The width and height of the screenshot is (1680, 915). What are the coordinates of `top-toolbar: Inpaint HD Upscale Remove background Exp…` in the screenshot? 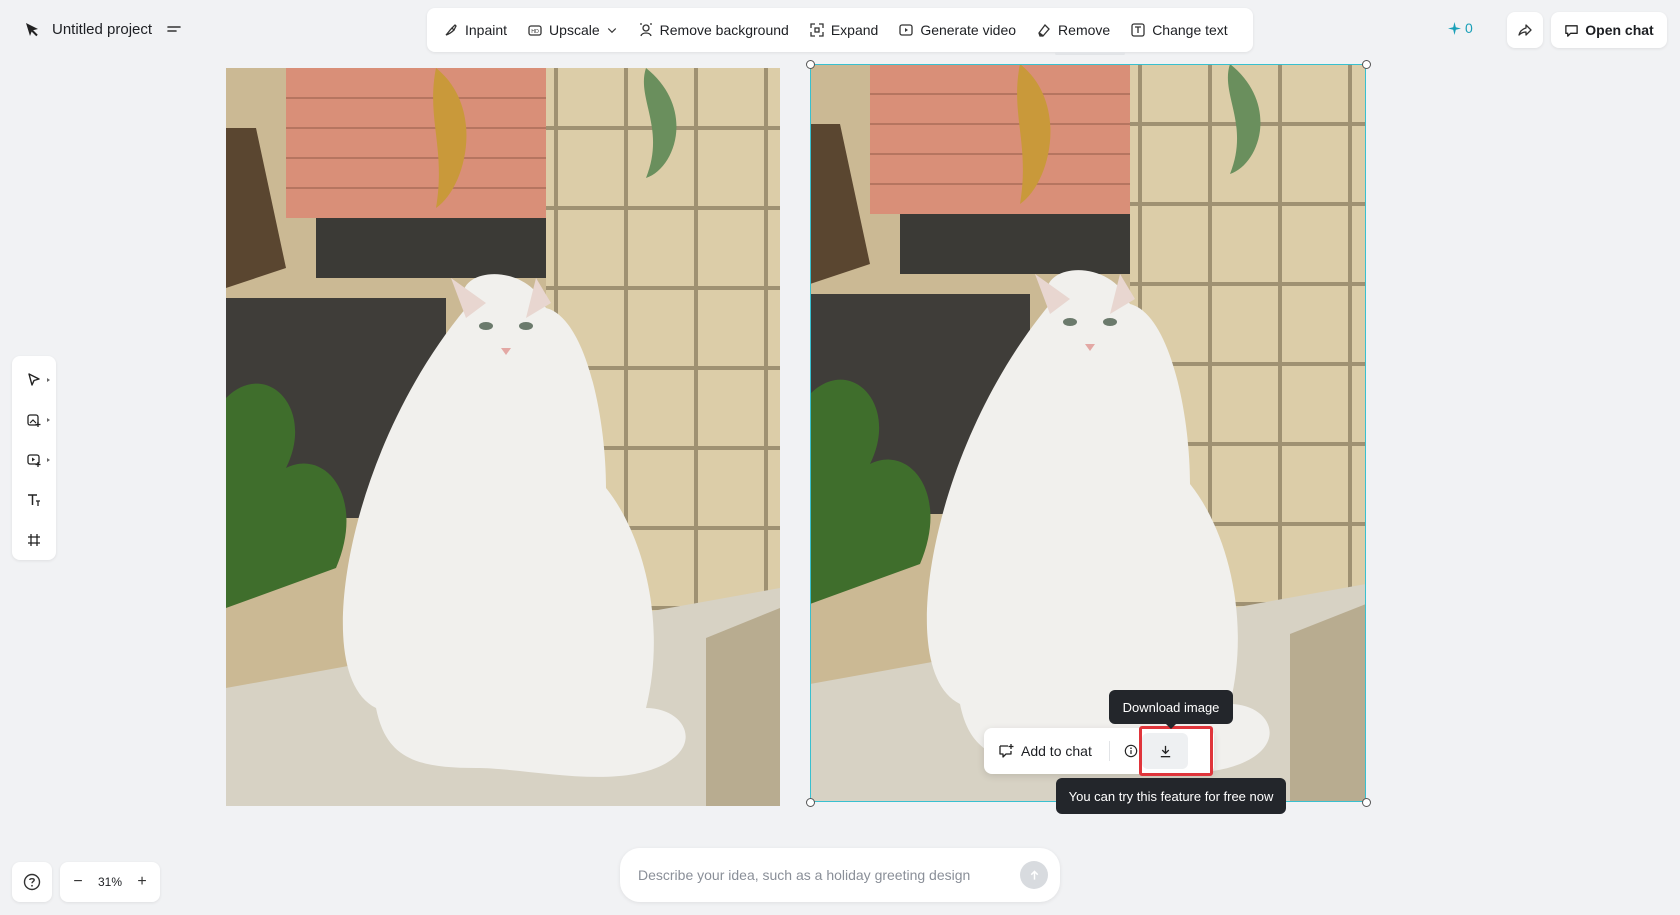 It's located at (840, 30).